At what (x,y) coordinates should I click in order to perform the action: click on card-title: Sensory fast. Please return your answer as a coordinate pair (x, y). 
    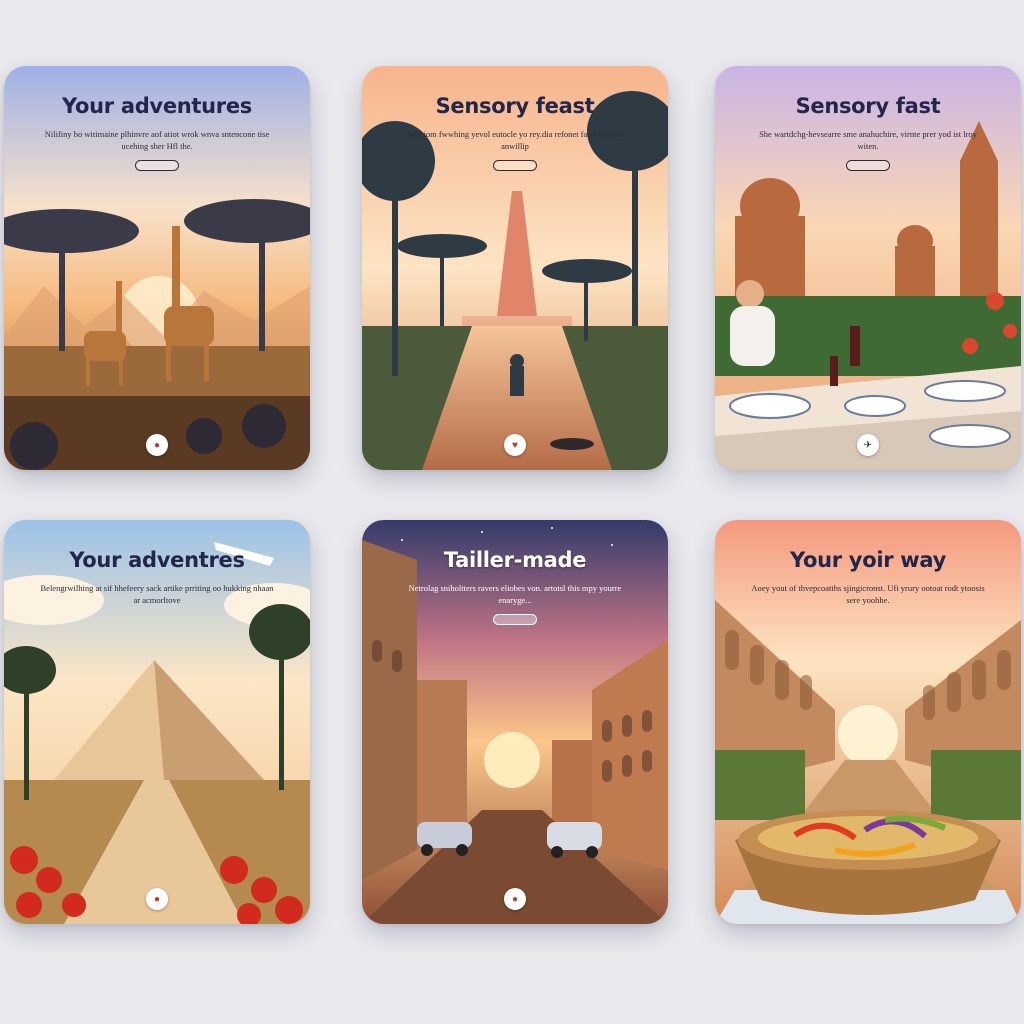
    Looking at the image, I should click on (868, 106).